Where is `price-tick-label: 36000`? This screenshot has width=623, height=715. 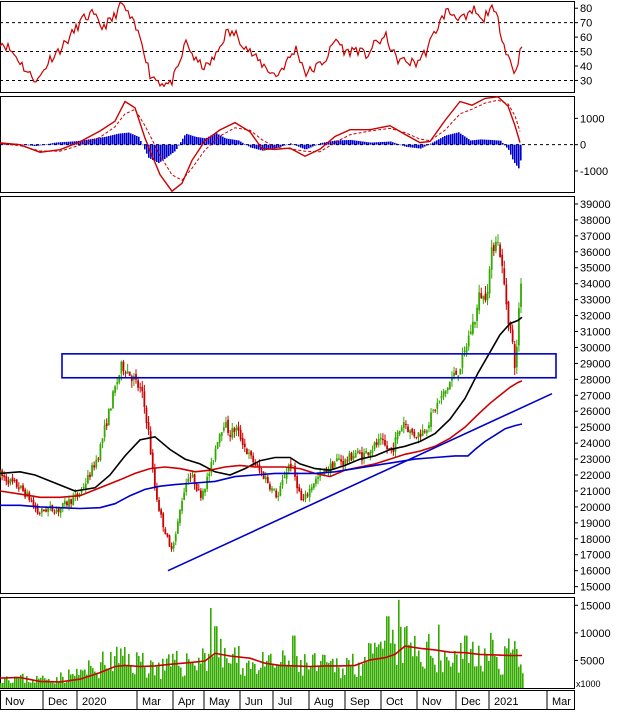 price-tick-label: 36000 is located at coordinates (595, 253).